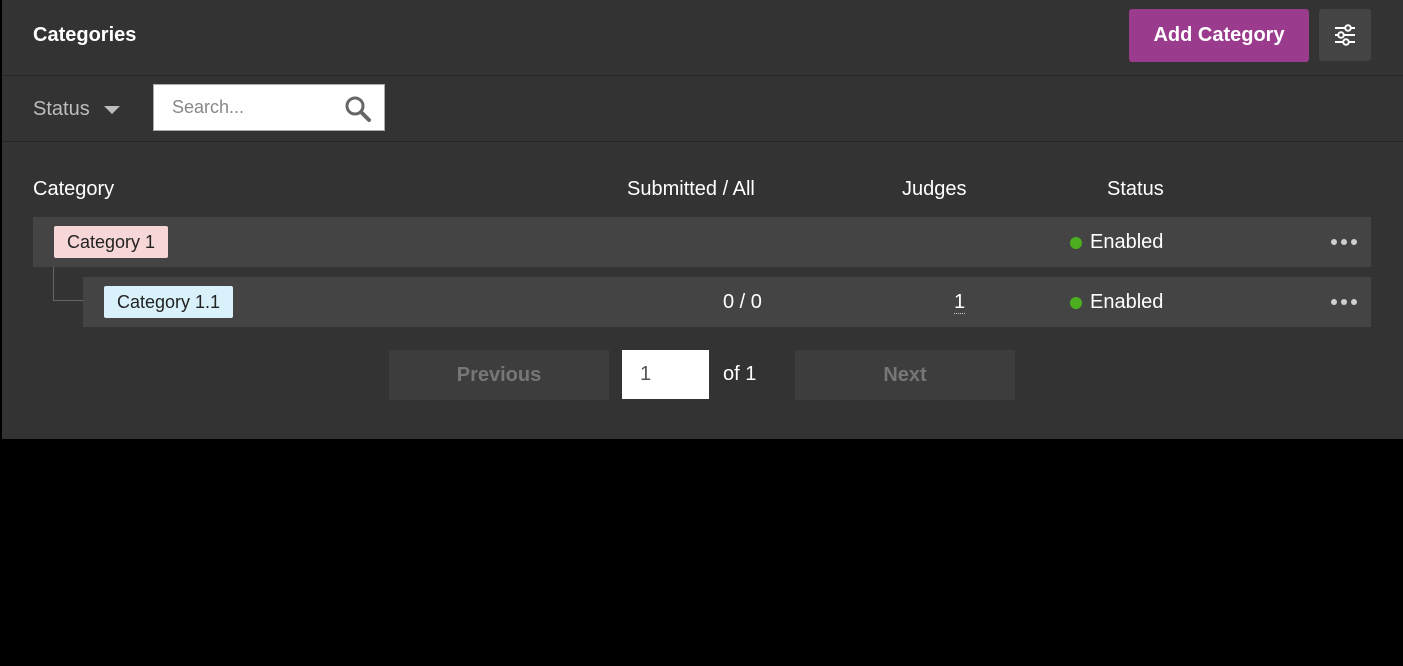 Image resolution: width=1403 pixels, height=666 pixels. I want to click on status-filter-dropdown: Status, so click(76, 109).